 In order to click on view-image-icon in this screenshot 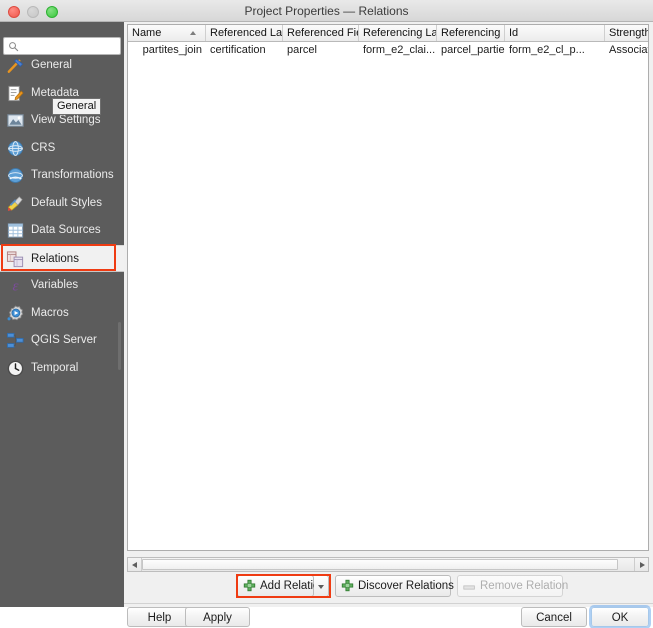, I will do `click(15, 120)`.